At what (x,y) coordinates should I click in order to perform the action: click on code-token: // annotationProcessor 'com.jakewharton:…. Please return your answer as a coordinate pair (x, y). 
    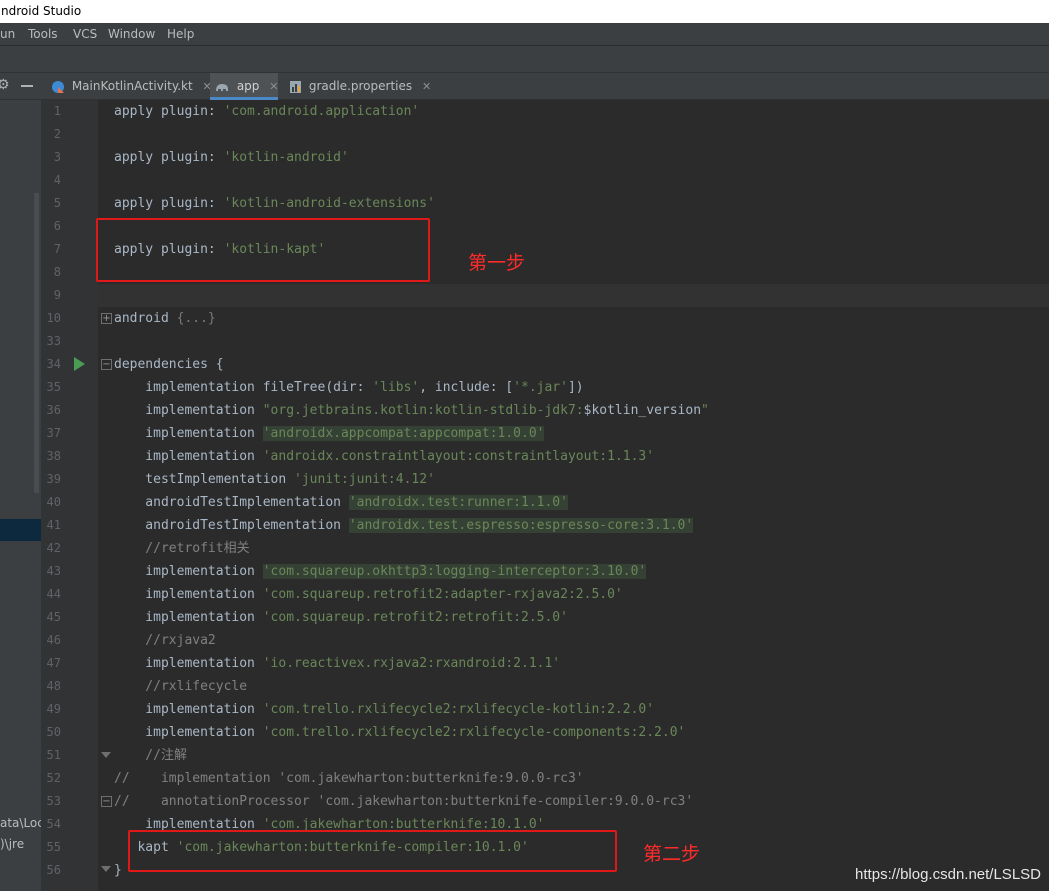
    Looking at the image, I should click on (404, 801).